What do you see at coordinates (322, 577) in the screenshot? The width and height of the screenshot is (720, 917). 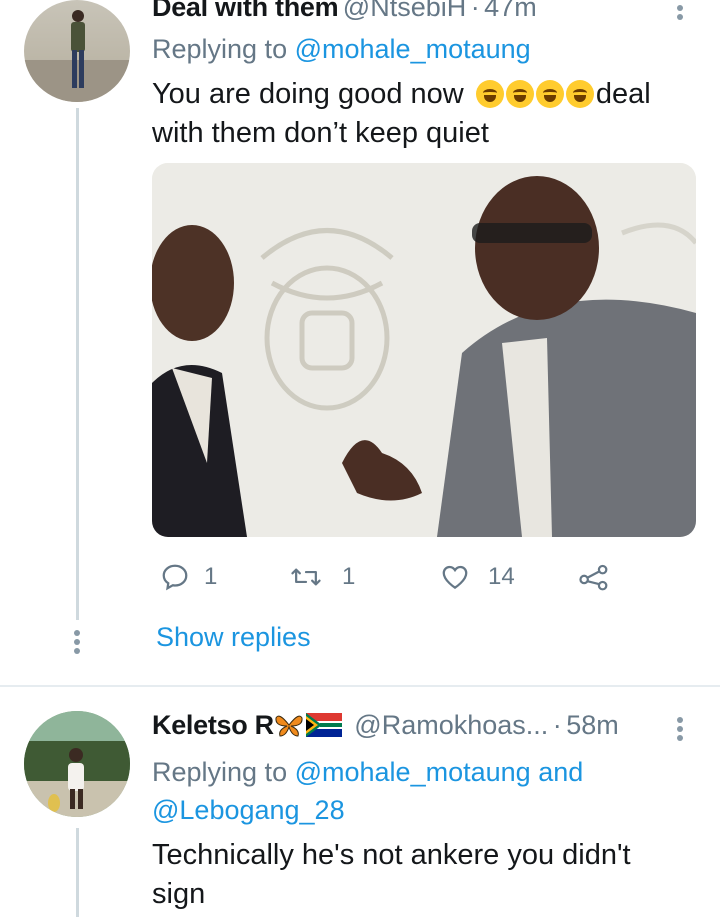 I see `retweet-button: 1` at bounding box center [322, 577].